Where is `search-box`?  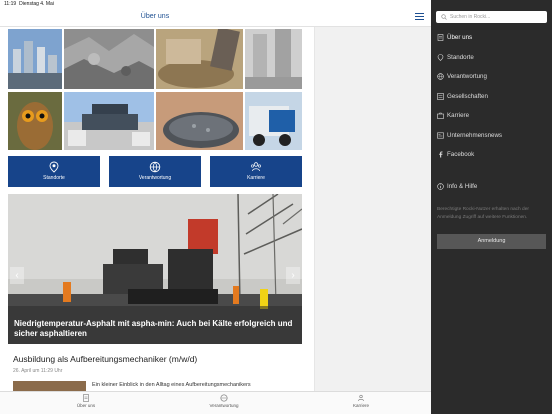 search-box is located at coordinates (491, 17).